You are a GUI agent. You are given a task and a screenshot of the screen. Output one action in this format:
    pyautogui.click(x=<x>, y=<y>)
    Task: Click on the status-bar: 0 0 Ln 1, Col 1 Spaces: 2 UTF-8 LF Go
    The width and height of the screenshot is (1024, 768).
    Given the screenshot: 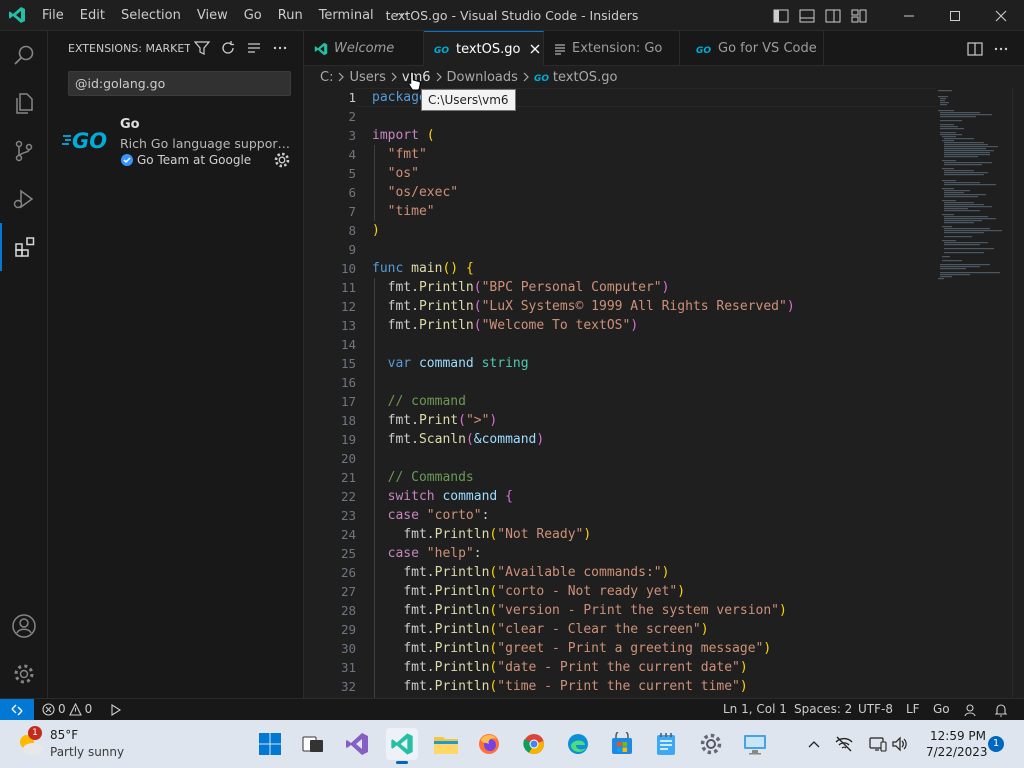 What is the action you would take?
    pyautogui.click(x=512, y=709)
    